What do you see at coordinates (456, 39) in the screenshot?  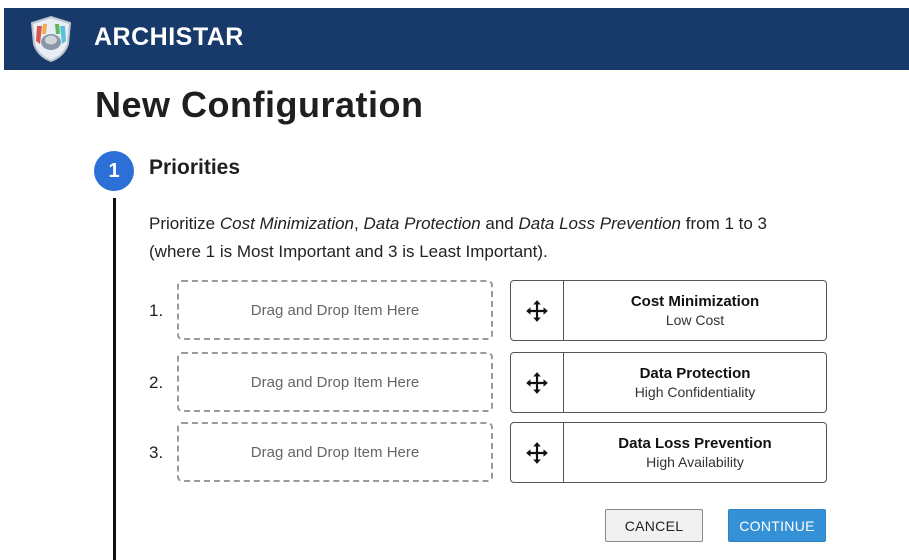 I see `app-header: ARCHISTAR` at bounding box center [456, 39].